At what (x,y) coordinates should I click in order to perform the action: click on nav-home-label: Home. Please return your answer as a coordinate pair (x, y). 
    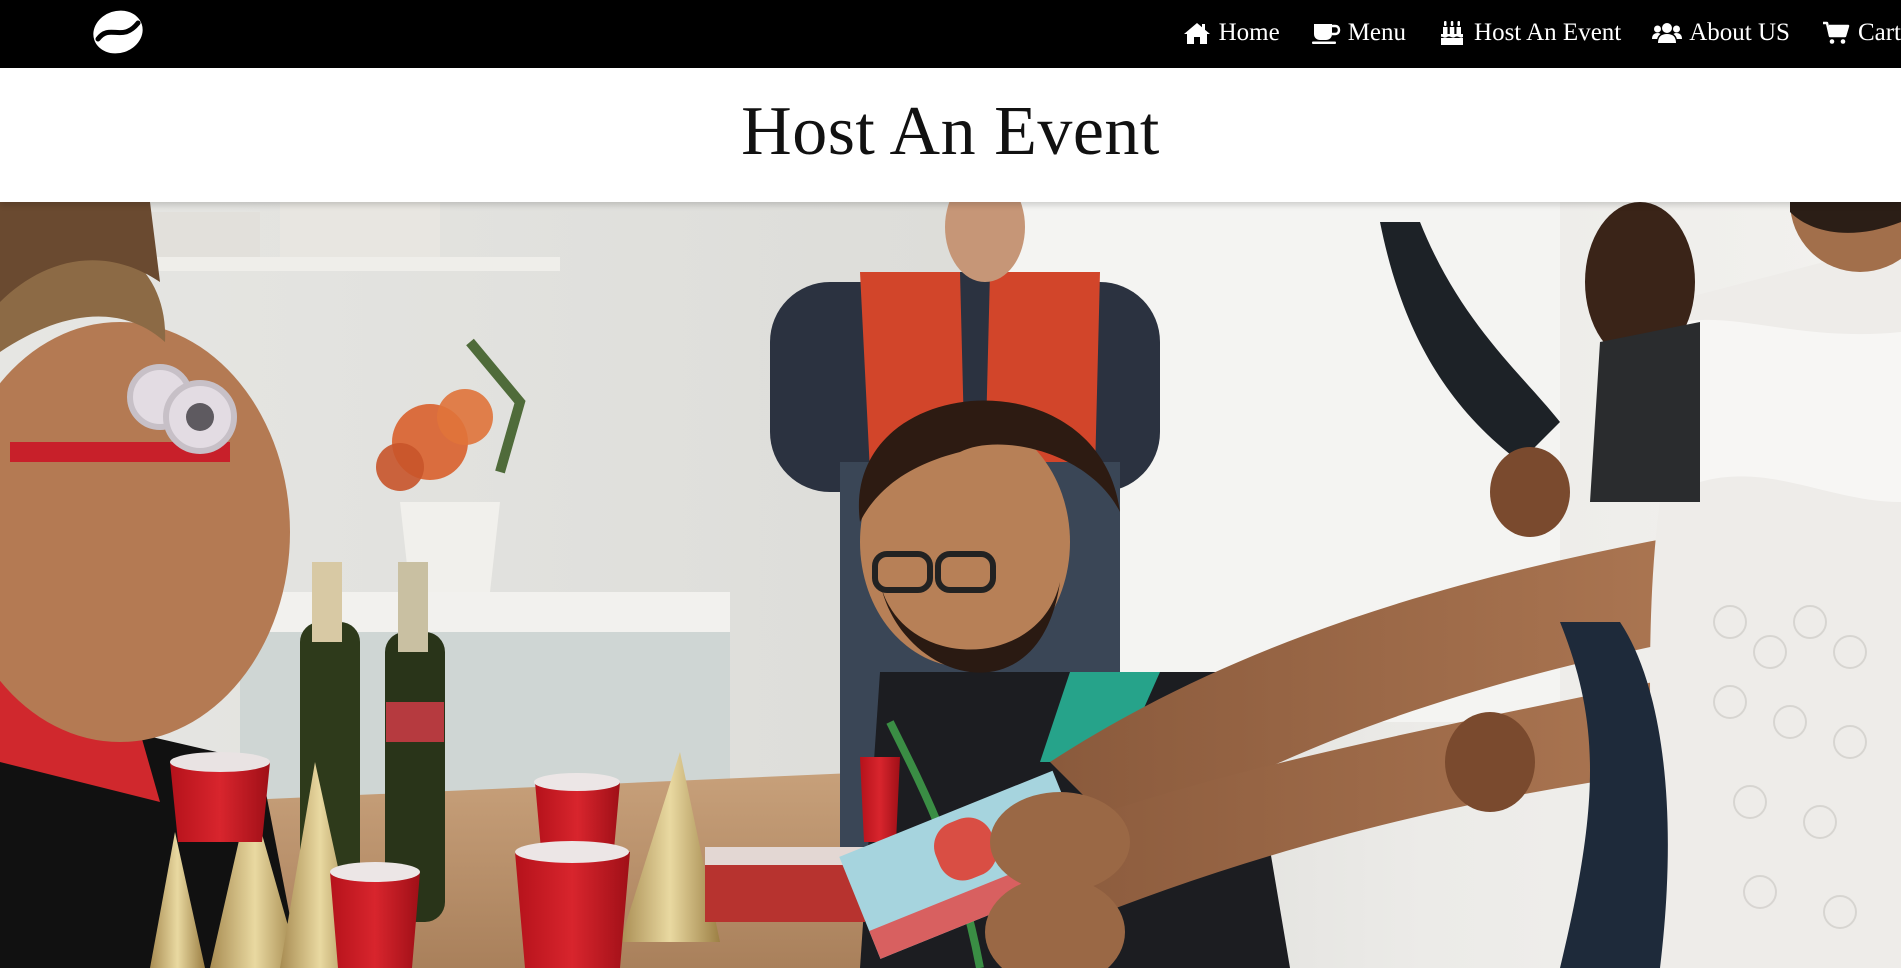
    Looking at the image, I should click on (1249, 32).